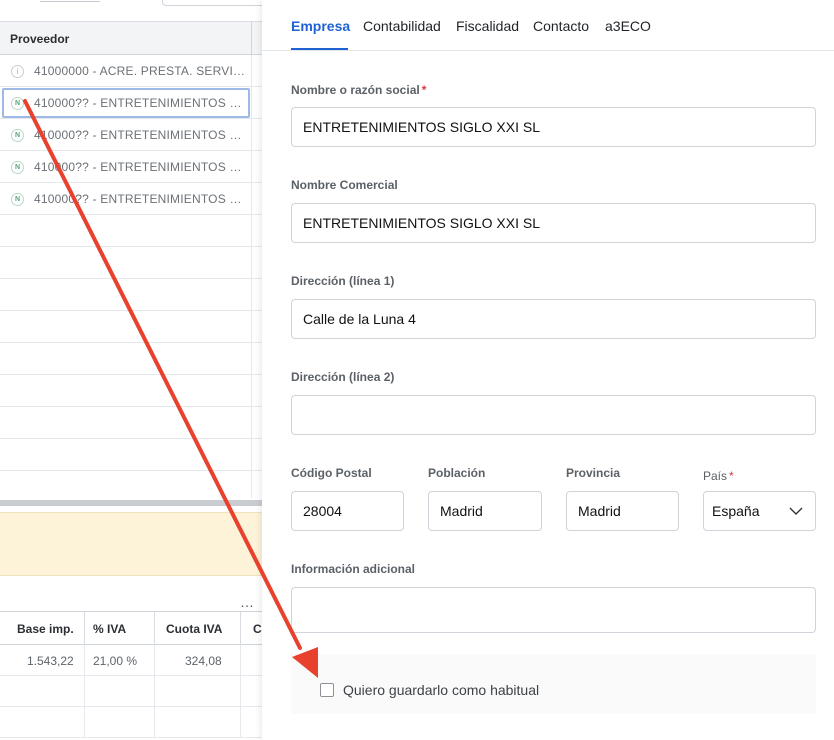 The image size is (834, 740). What do you see at coordinates (212, 3) in the screenshot?
I see `toolbar-input` at bounding box center [212, 3].